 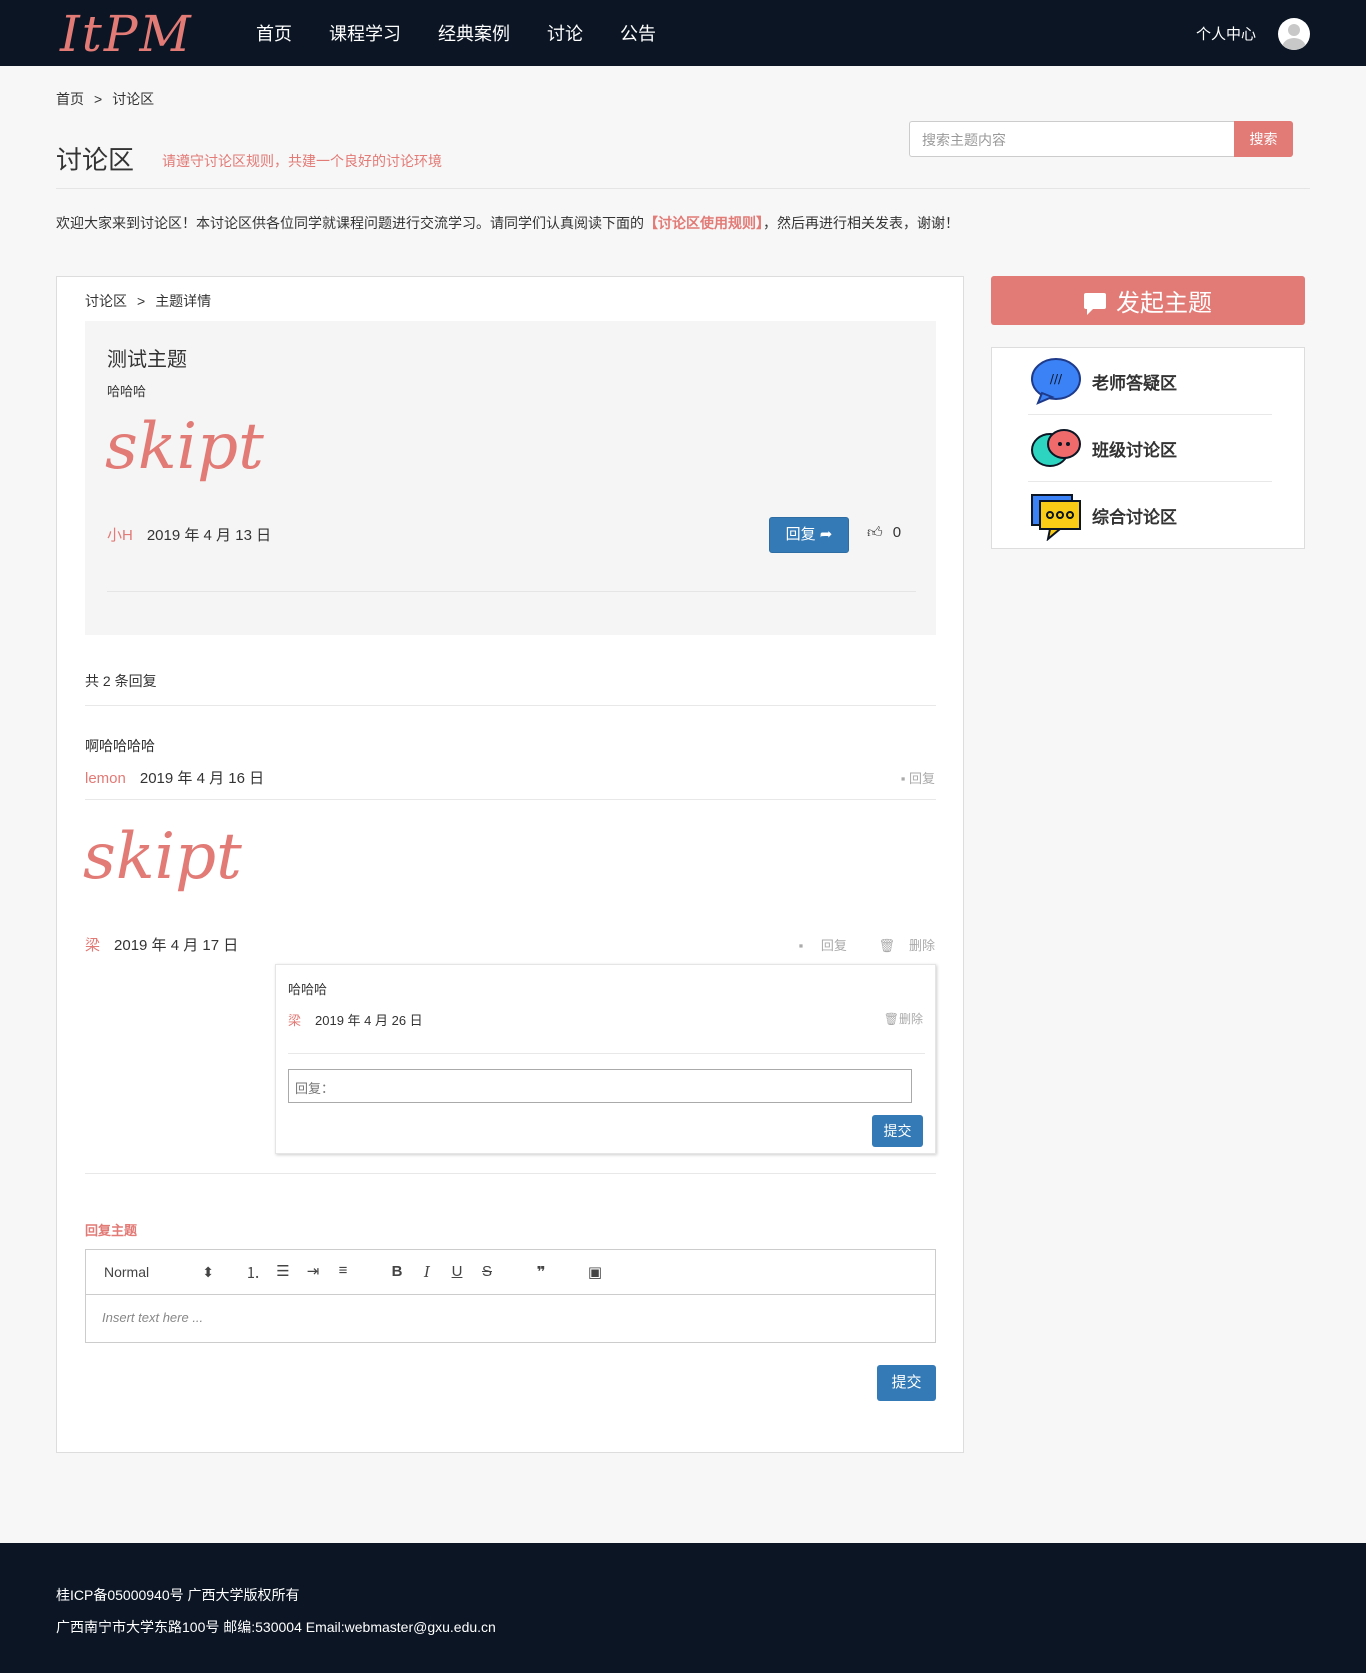 What do you see at coordinates (1263, 139) in the screenshot?
I see `search-button: 搜索` at bounding box center [1263, 139].